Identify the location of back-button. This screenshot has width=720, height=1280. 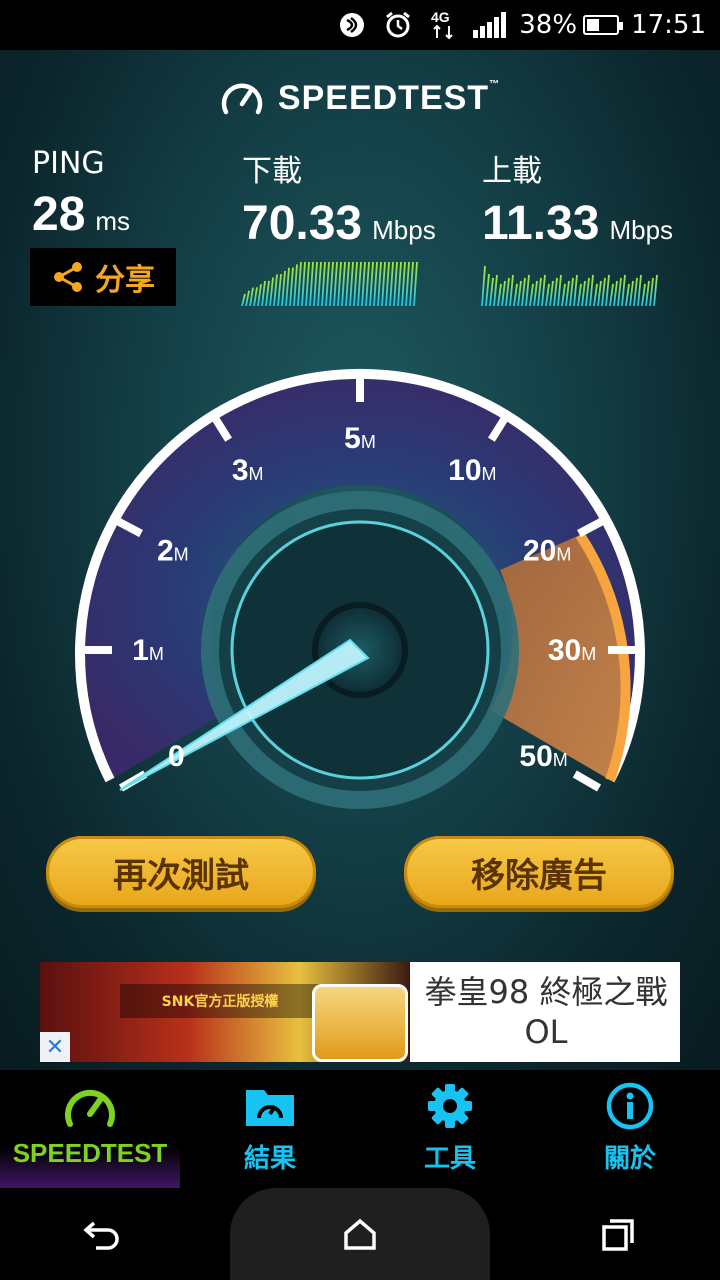
(102, 1234).